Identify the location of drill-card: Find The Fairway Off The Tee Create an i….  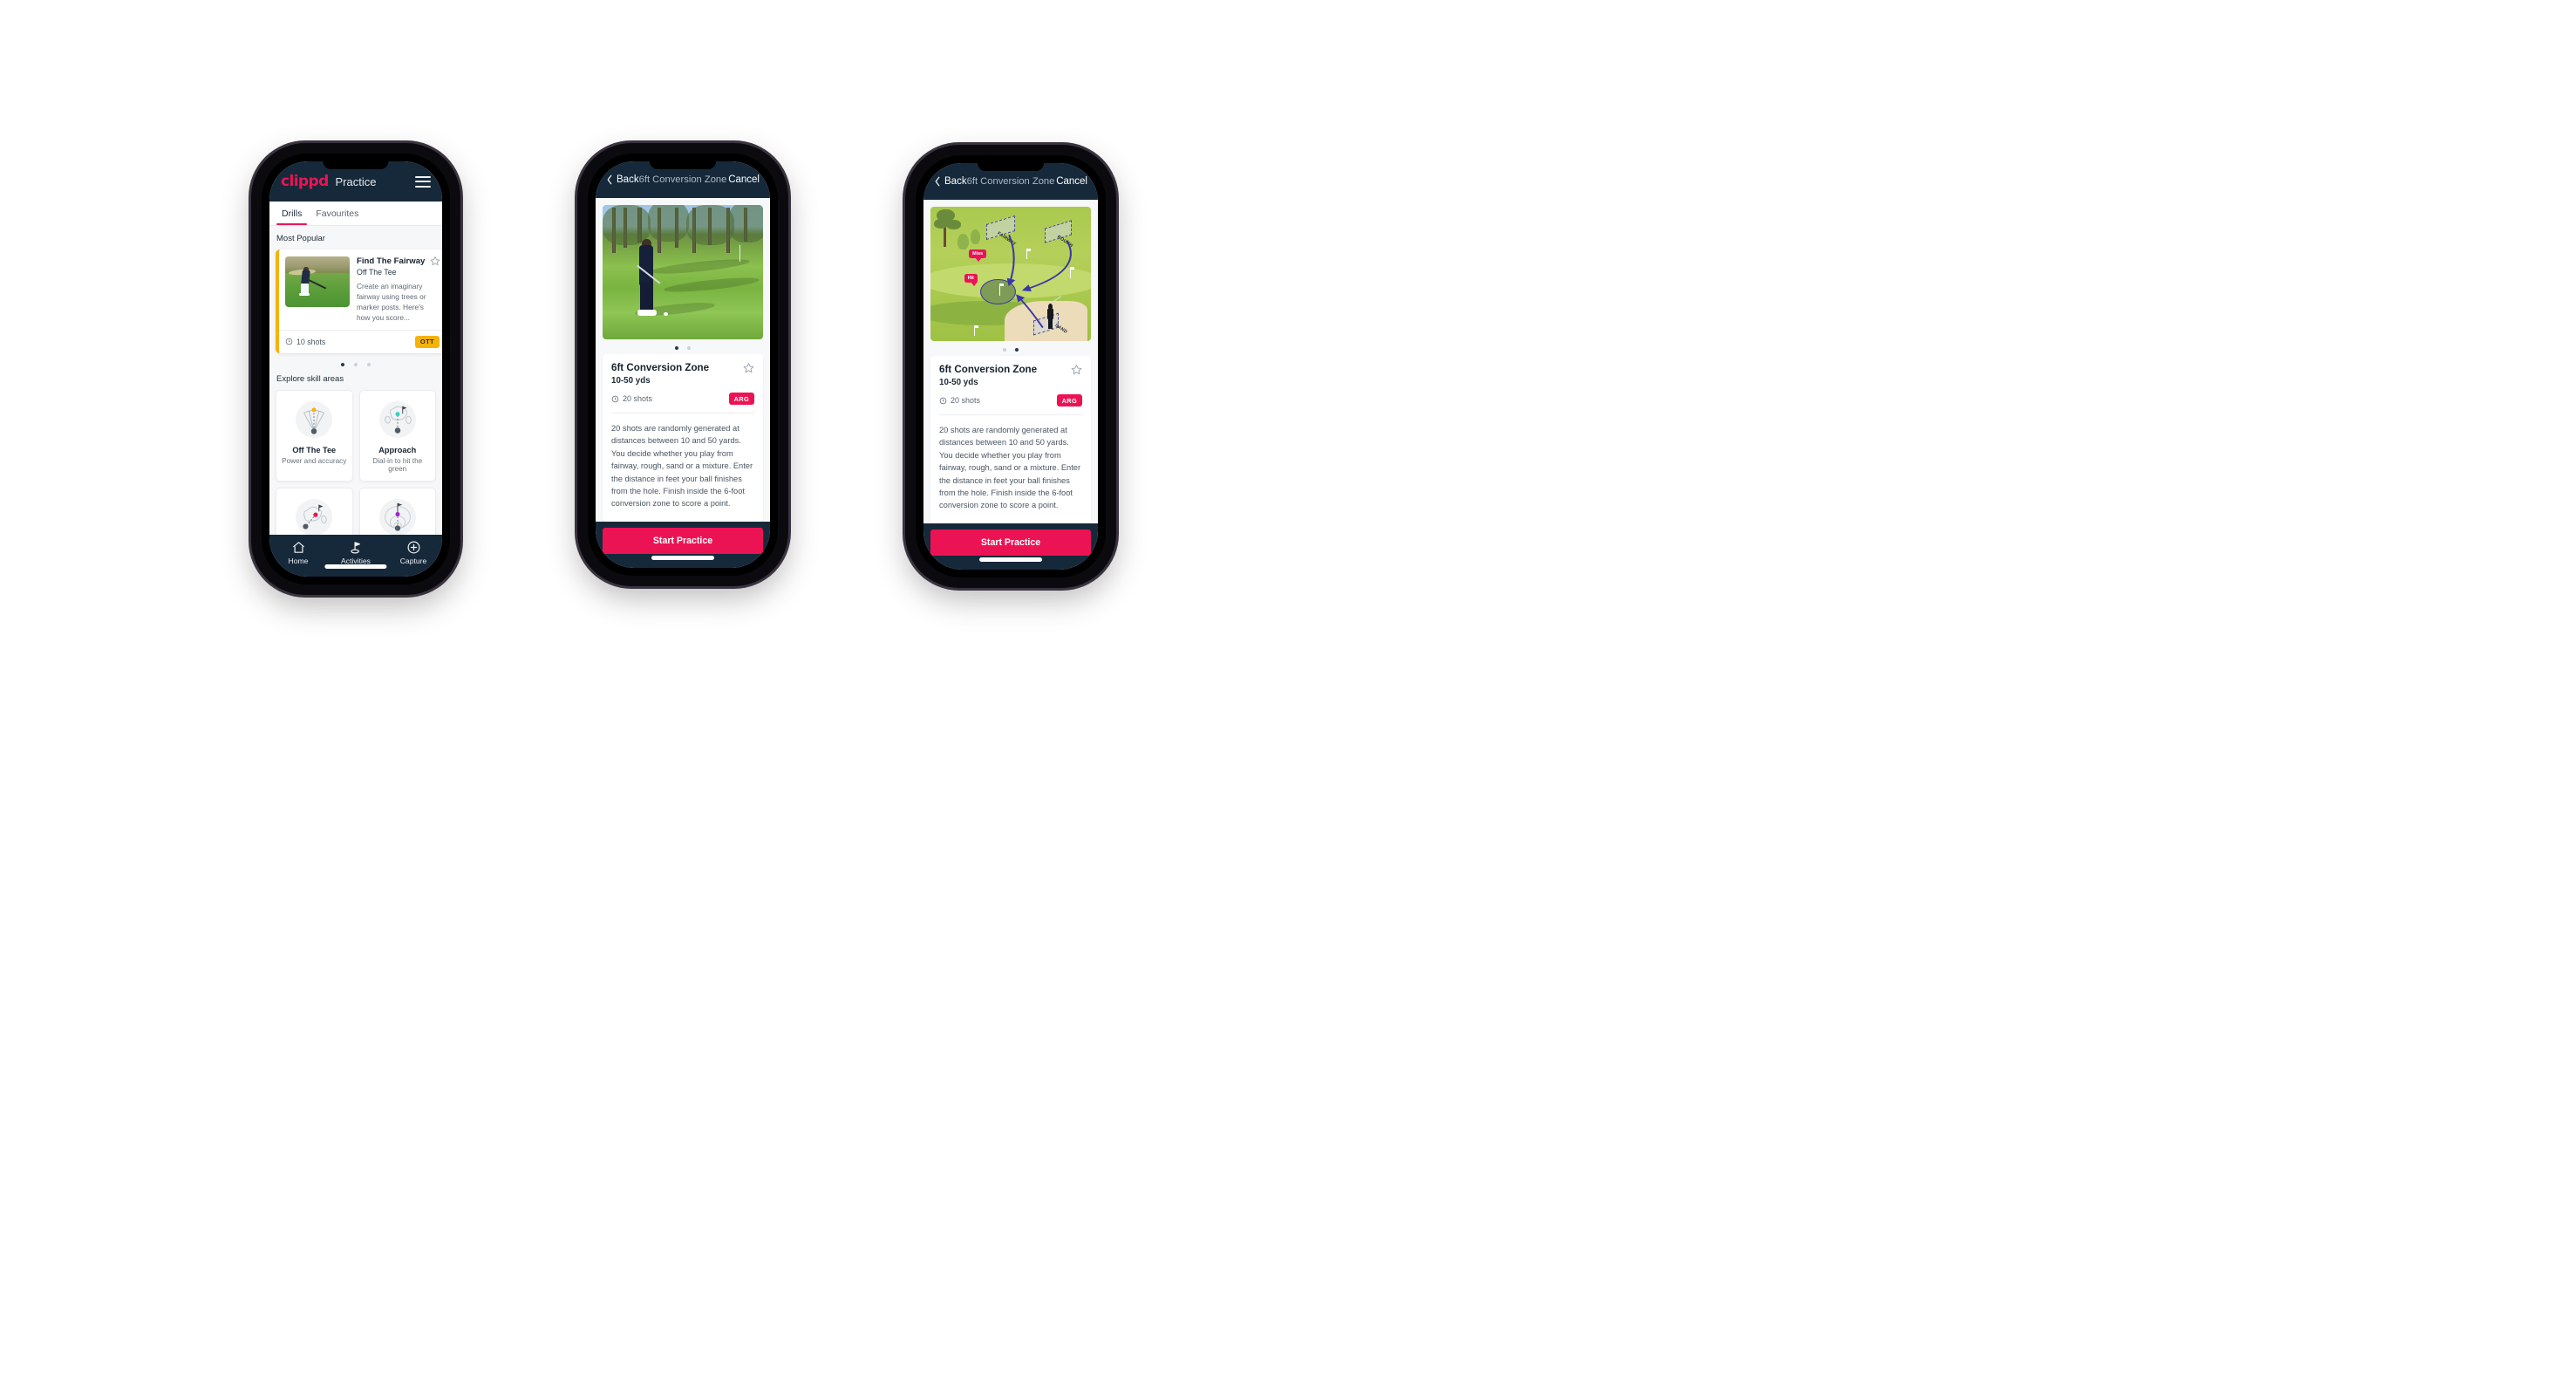
(359, 301).